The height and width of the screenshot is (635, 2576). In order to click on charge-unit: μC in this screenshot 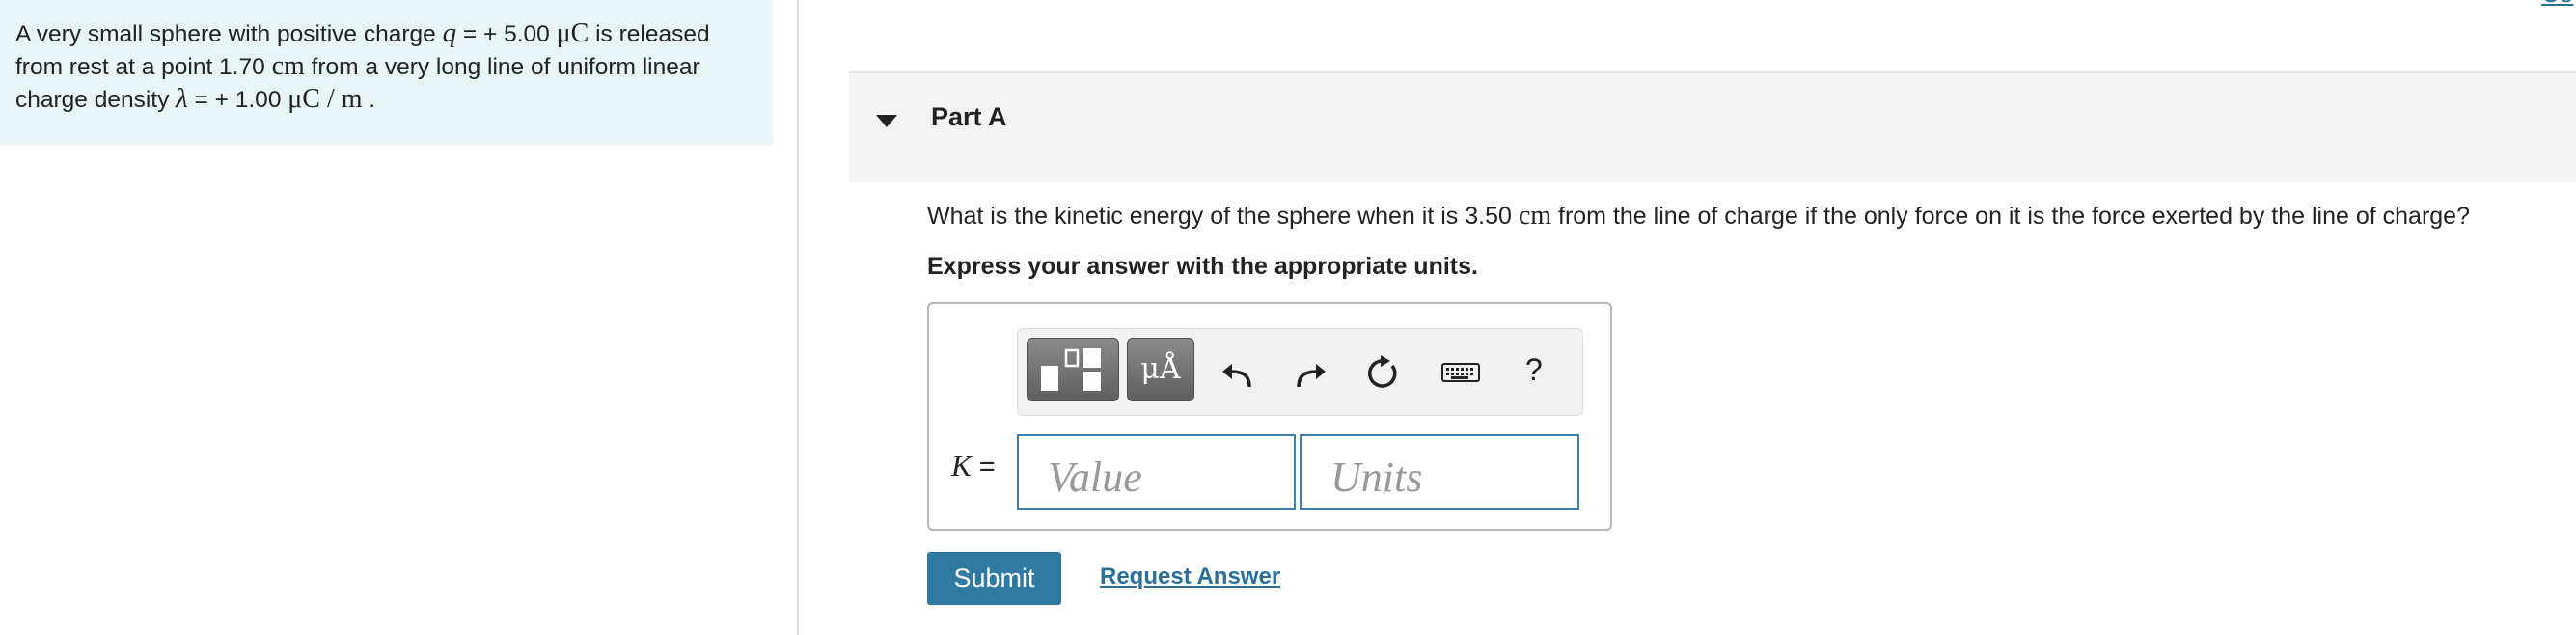, I will do `click(573, 33)`.